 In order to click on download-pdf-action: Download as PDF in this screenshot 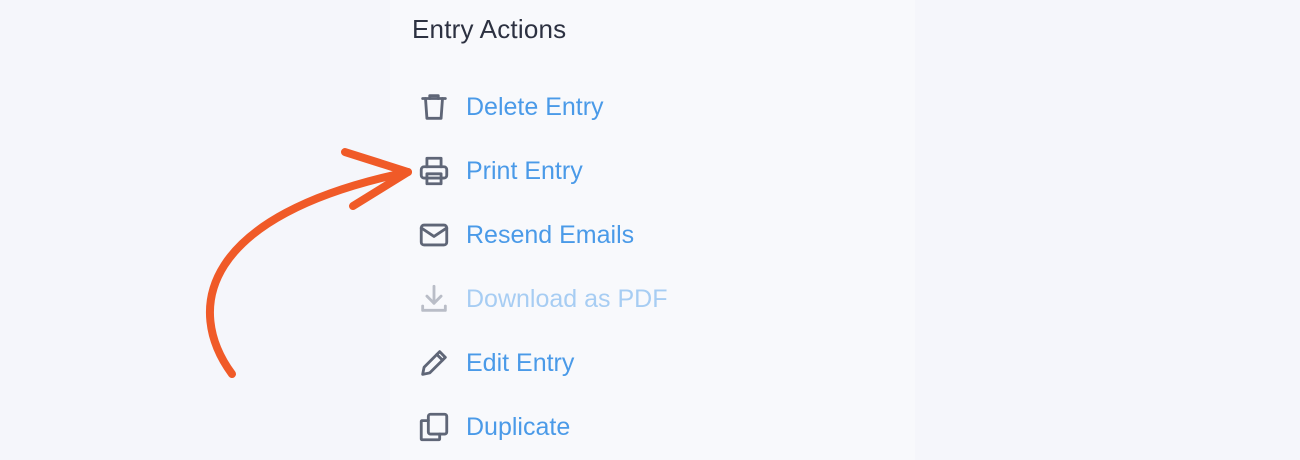, I will do `click(541, 299)`.